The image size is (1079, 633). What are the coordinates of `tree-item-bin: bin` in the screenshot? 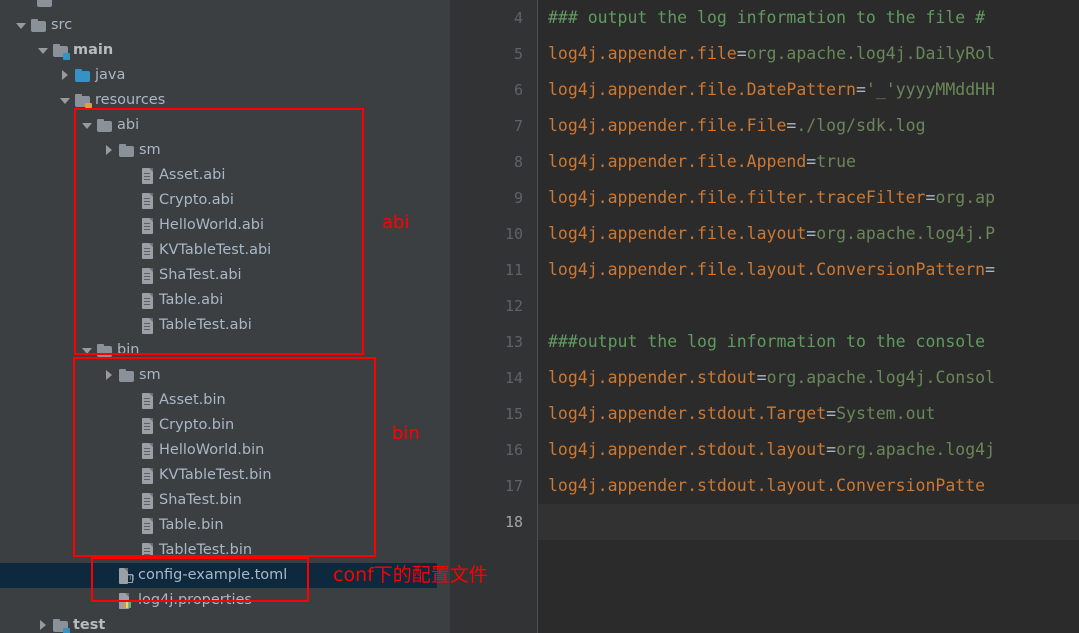 It's located at (218, 350).